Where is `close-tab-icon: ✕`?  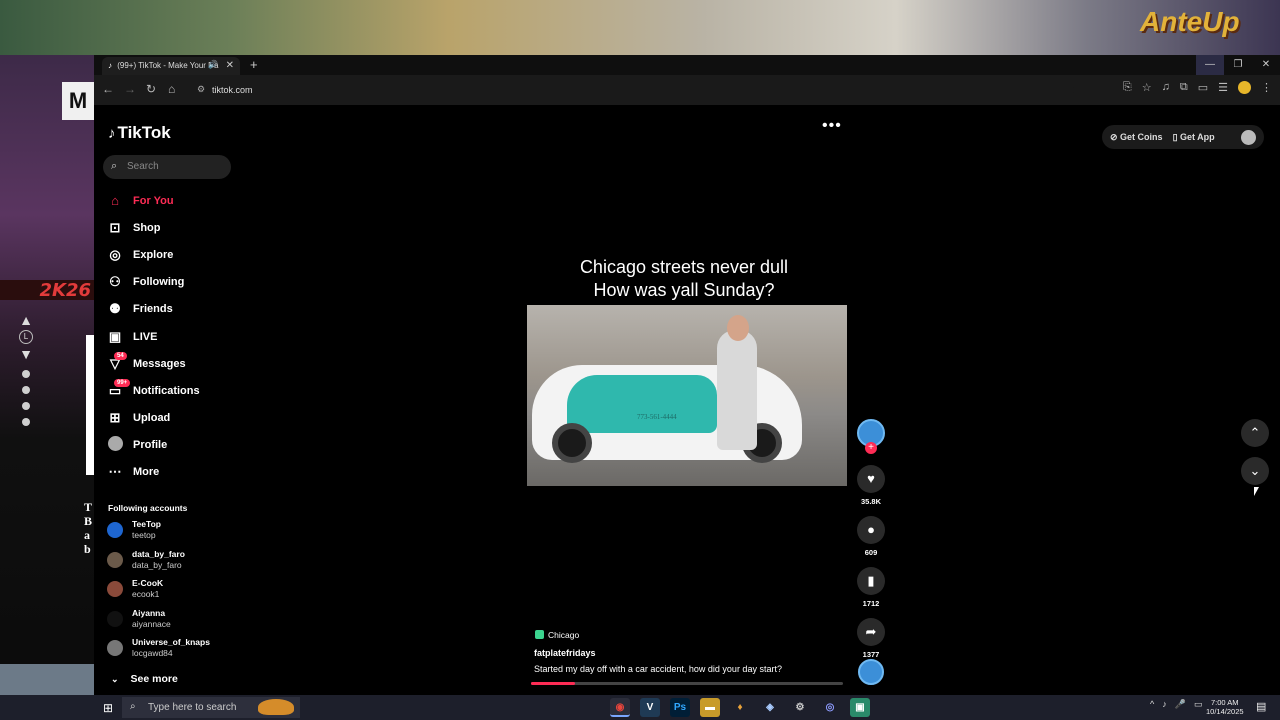
close-tab-icon: ✕ is located at coordinates (230, 65).